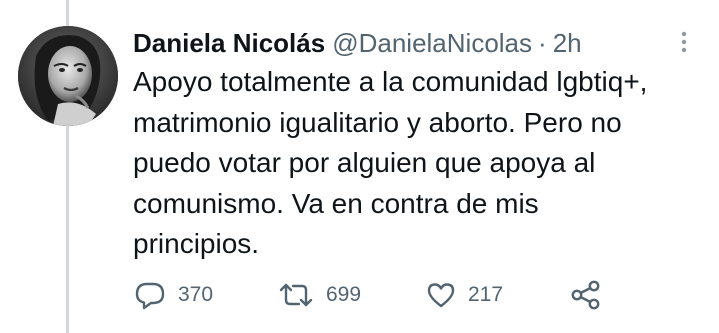 The image size is (719, 333). I want to click on heart-icon, so click(441, 295).